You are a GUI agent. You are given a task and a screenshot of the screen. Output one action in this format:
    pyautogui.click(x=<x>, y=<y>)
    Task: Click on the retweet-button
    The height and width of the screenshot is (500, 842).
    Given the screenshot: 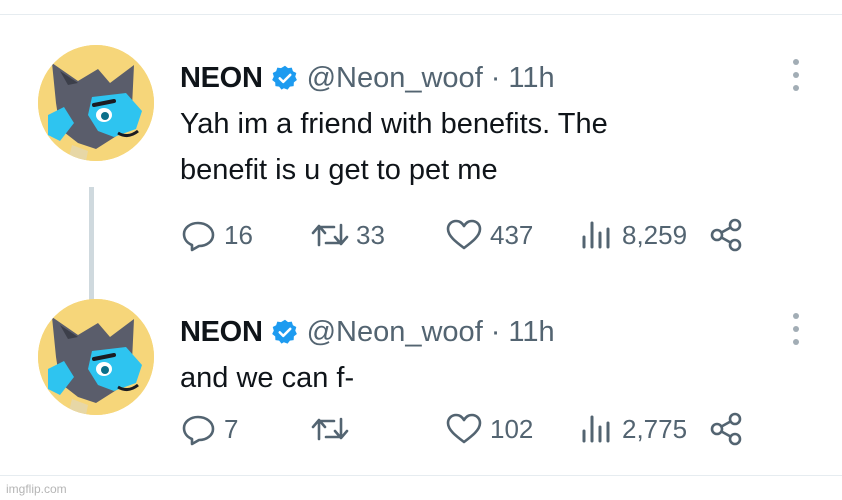 What is the action you would take?
    pyautogui.click(x=333, y=429)
    